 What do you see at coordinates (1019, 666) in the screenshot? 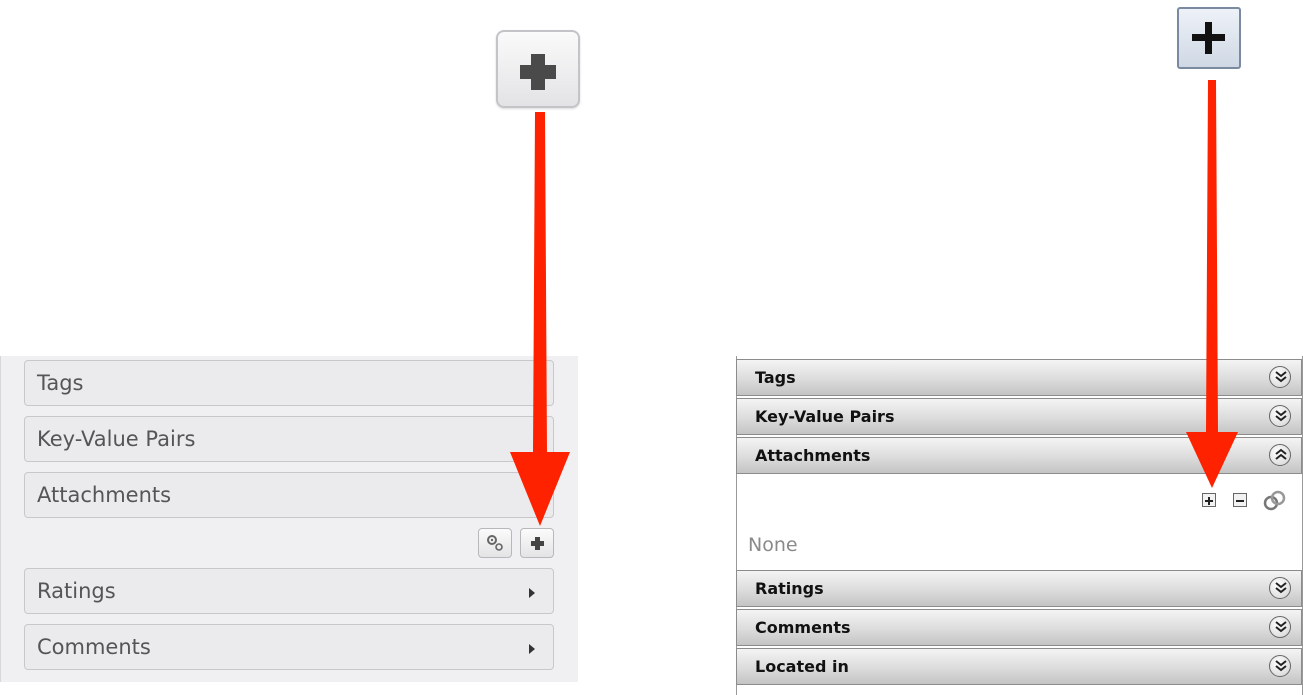
I see `section-located-in: Located in` at bounding box center [1019, 666].